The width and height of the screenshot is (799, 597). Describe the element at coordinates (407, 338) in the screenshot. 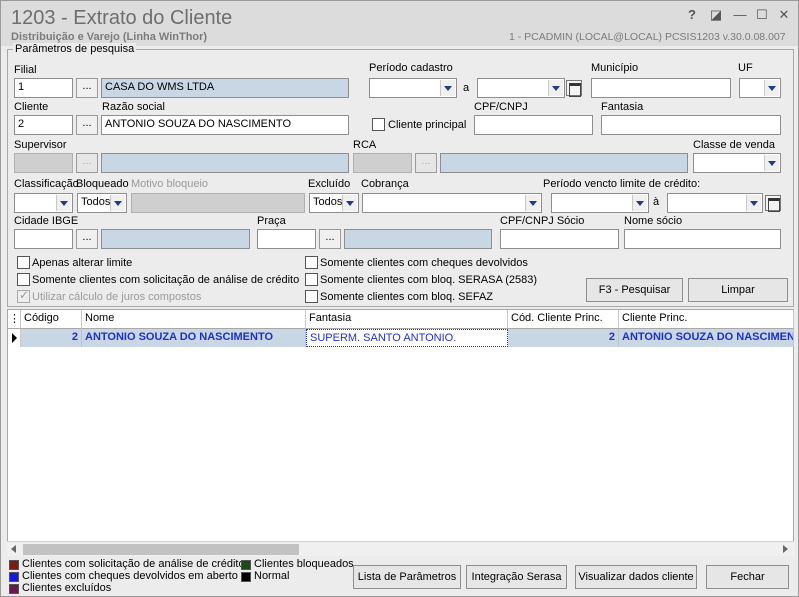

I see `table-row-fantasia: SUPERM. SANTO ANTONIO.` at that location.